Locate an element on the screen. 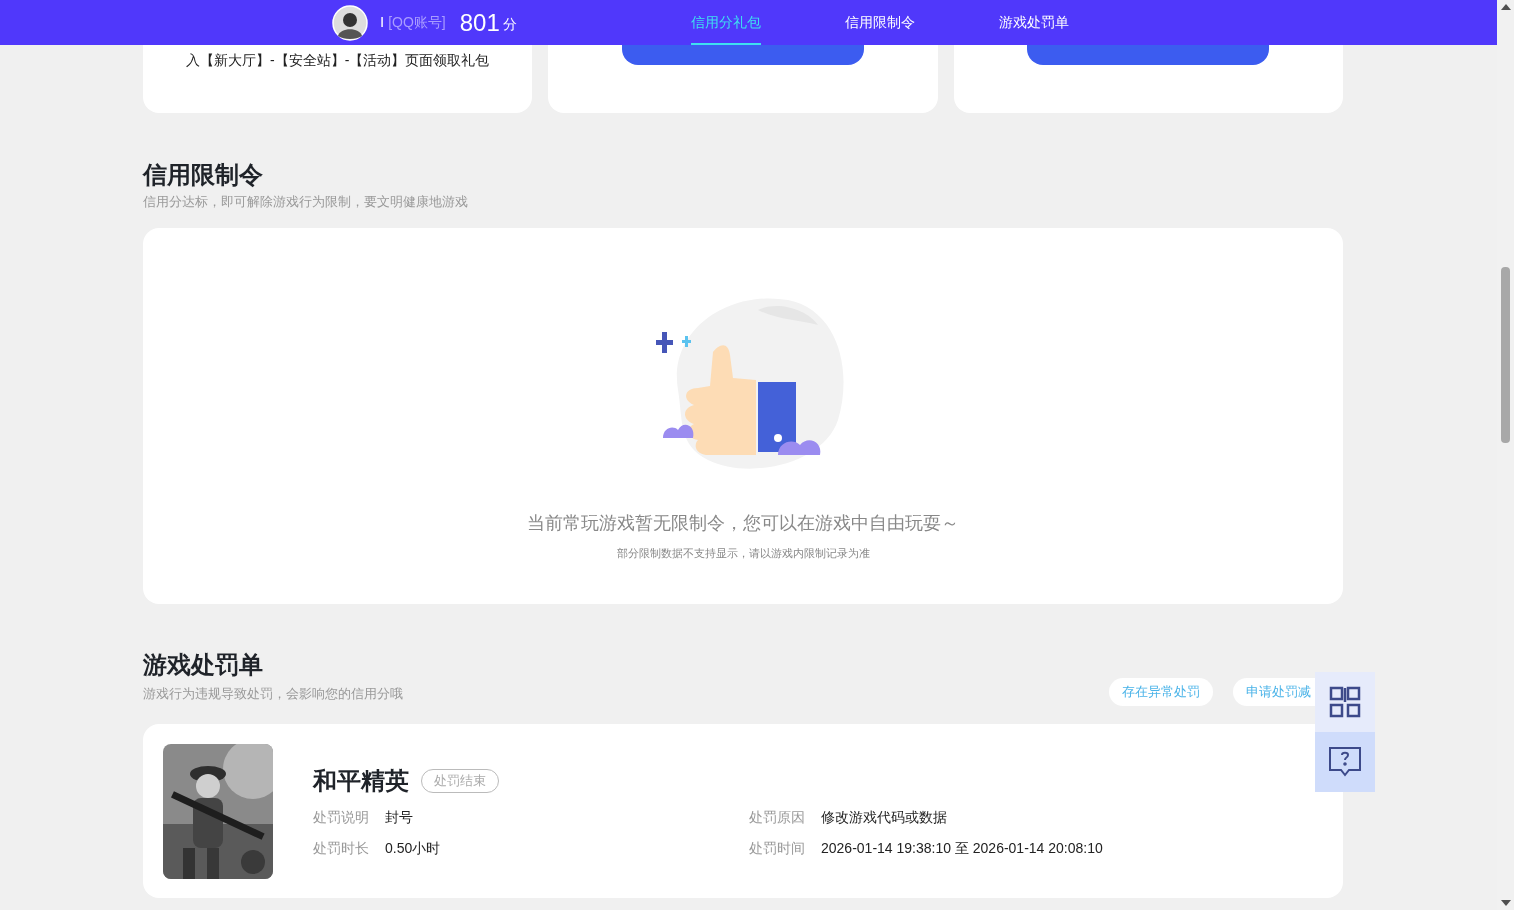  qr-code-icon is located at coordinates (1345, 702).